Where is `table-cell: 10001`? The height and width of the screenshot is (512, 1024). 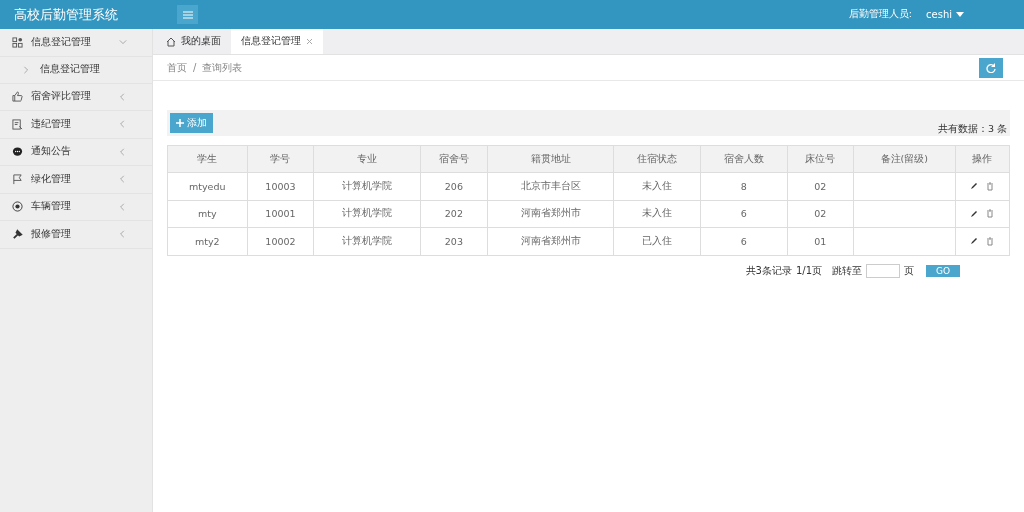
table-cell: 10001 is located at coordinates (280, 214).